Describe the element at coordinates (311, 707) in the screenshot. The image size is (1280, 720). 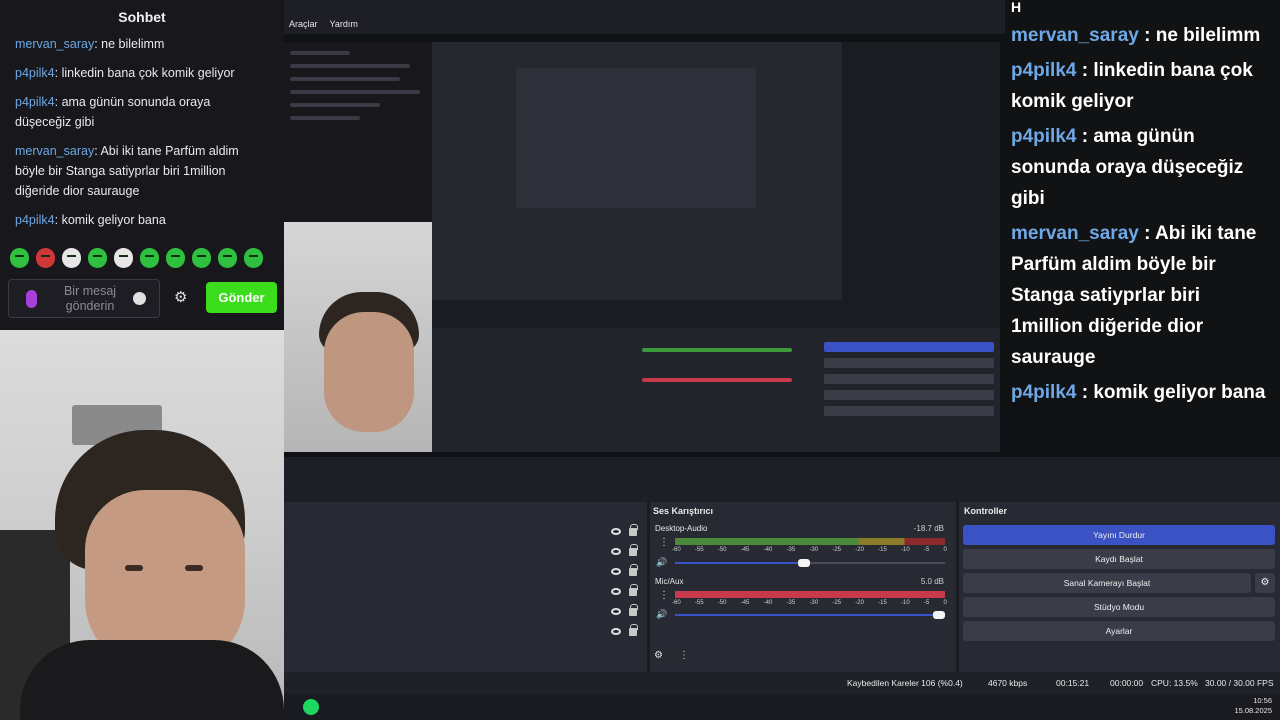
I see `spotify-icon` at that location.